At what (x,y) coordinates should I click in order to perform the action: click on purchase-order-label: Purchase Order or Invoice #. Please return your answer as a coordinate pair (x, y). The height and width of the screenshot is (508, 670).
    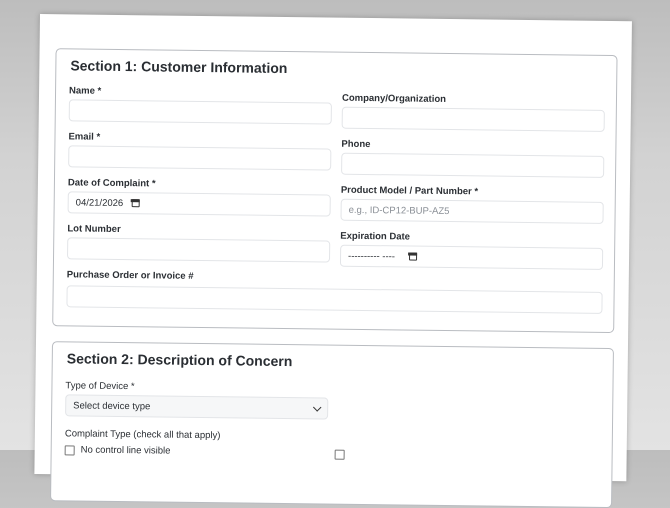
    Looking at the image, I should click on (130, 275).